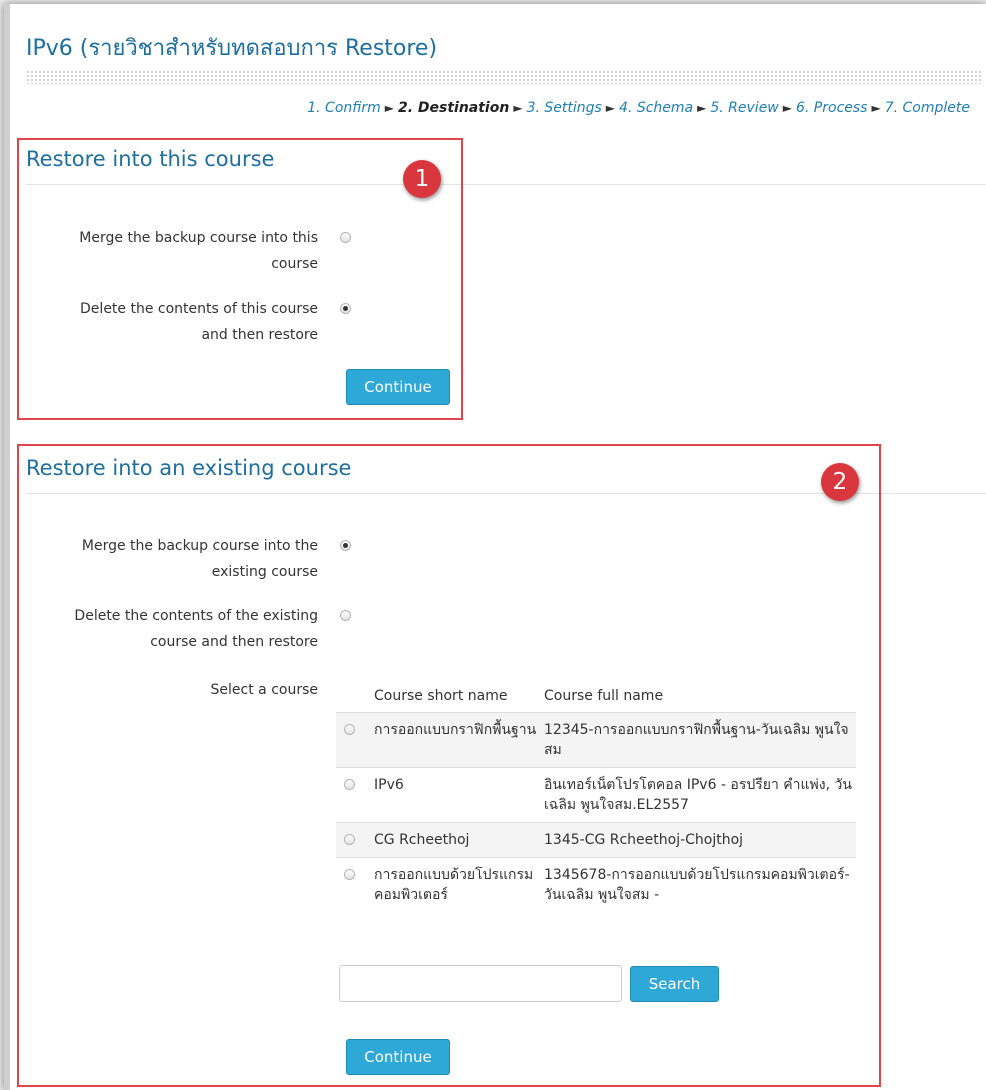 The height and width of the screenshot is (1090, 986). Describe the element at coordinates (7, 547) in the screenshot. I see `page-left-edge` at that location.